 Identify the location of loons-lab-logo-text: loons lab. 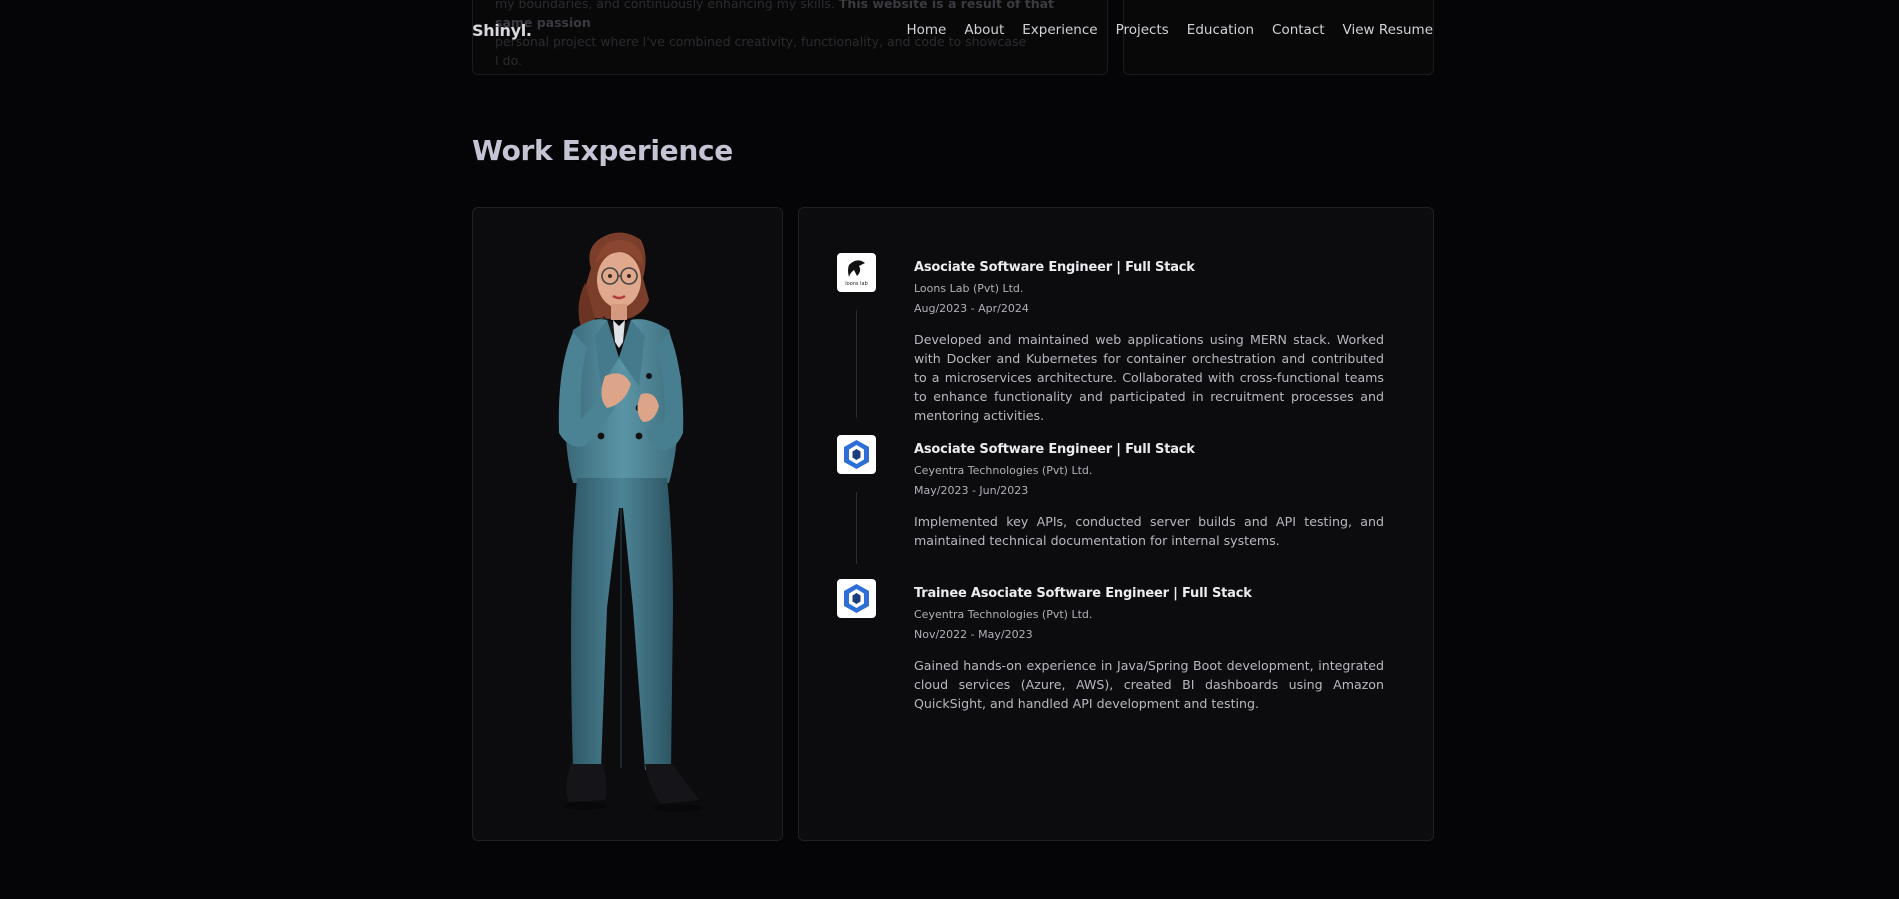
(856, 284).